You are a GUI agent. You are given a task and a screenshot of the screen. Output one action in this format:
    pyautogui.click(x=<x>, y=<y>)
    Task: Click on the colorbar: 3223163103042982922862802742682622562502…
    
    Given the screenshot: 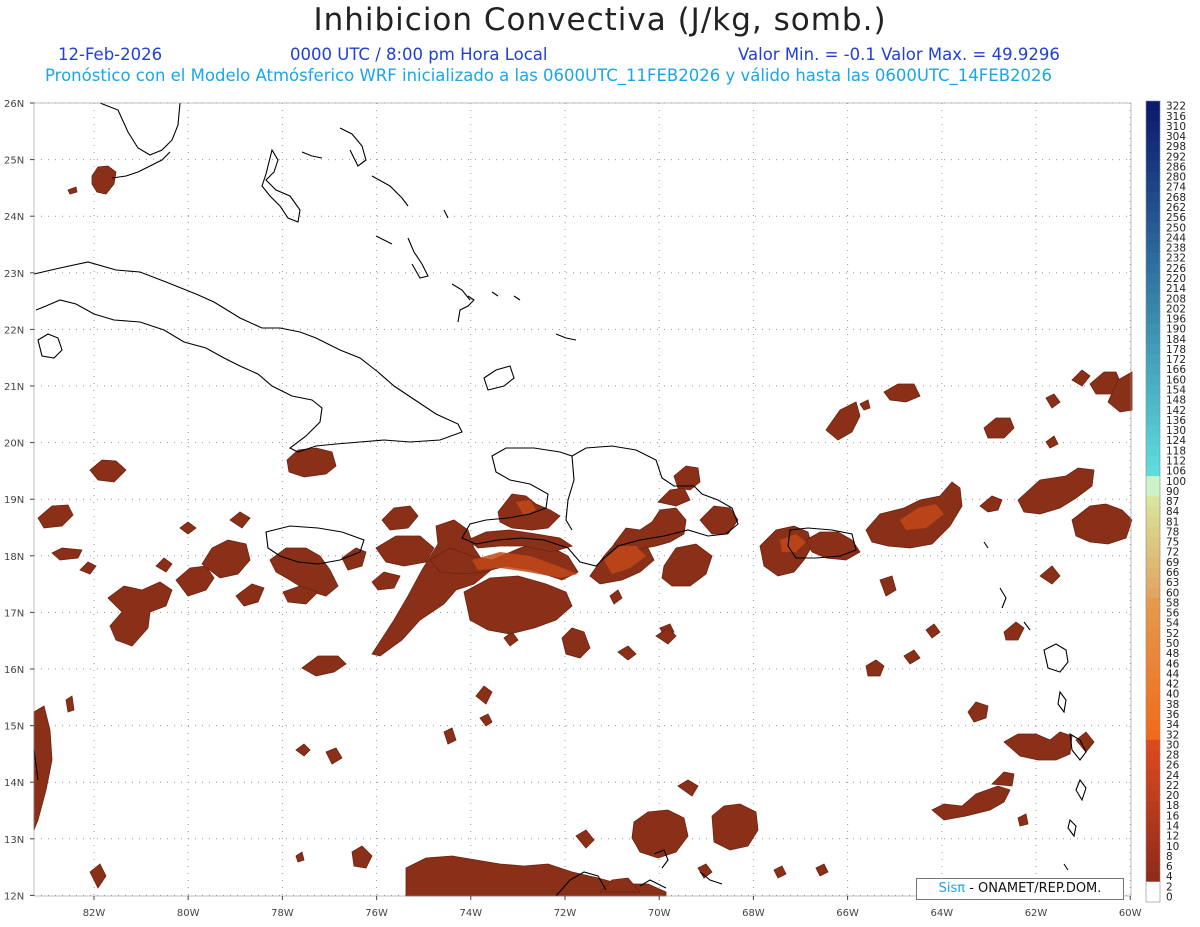 What is the action you would take?
    pyautogui.click(x=1165, y=502)
    